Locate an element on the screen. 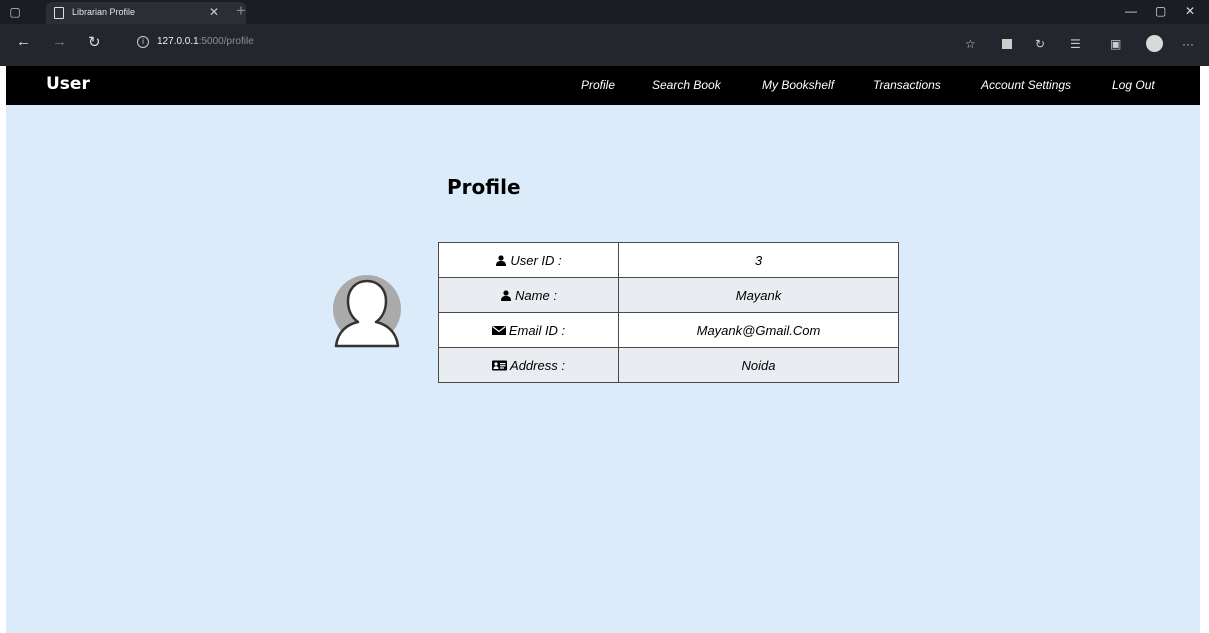 Image resolution: width=1209 pixels, height=633 pixels. address-card-icon is located at coordinates (500, 365).